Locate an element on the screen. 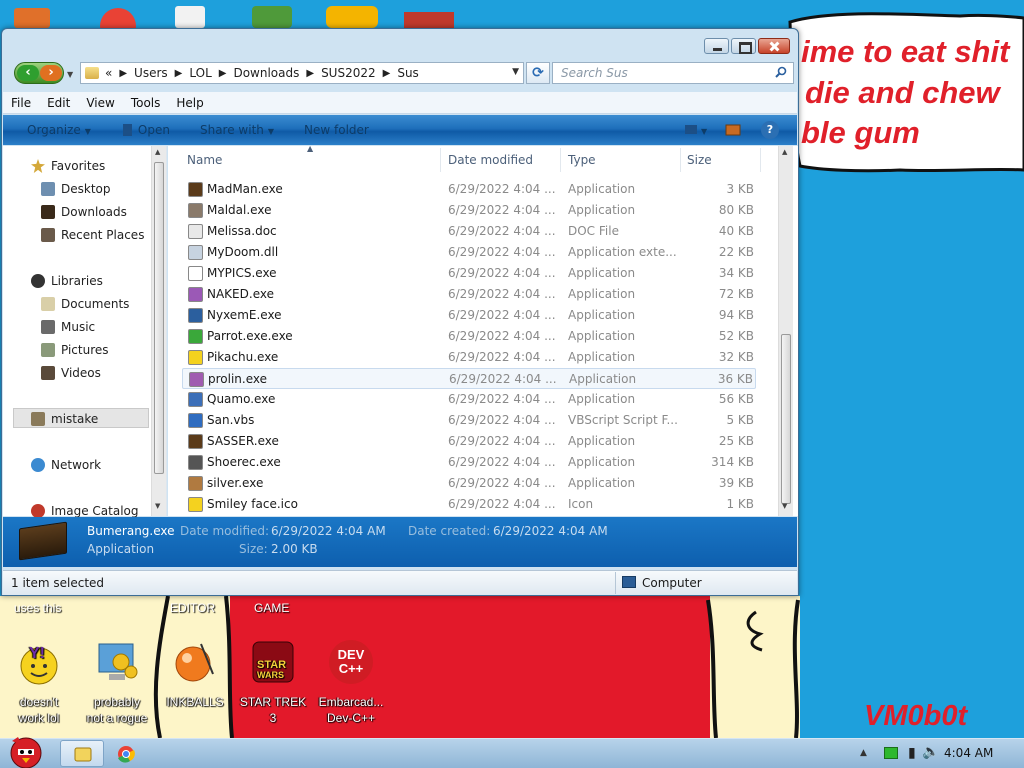 The width and height of the screenshot is (1024, 768). action-center-icon is located at coordinates (891, 753).